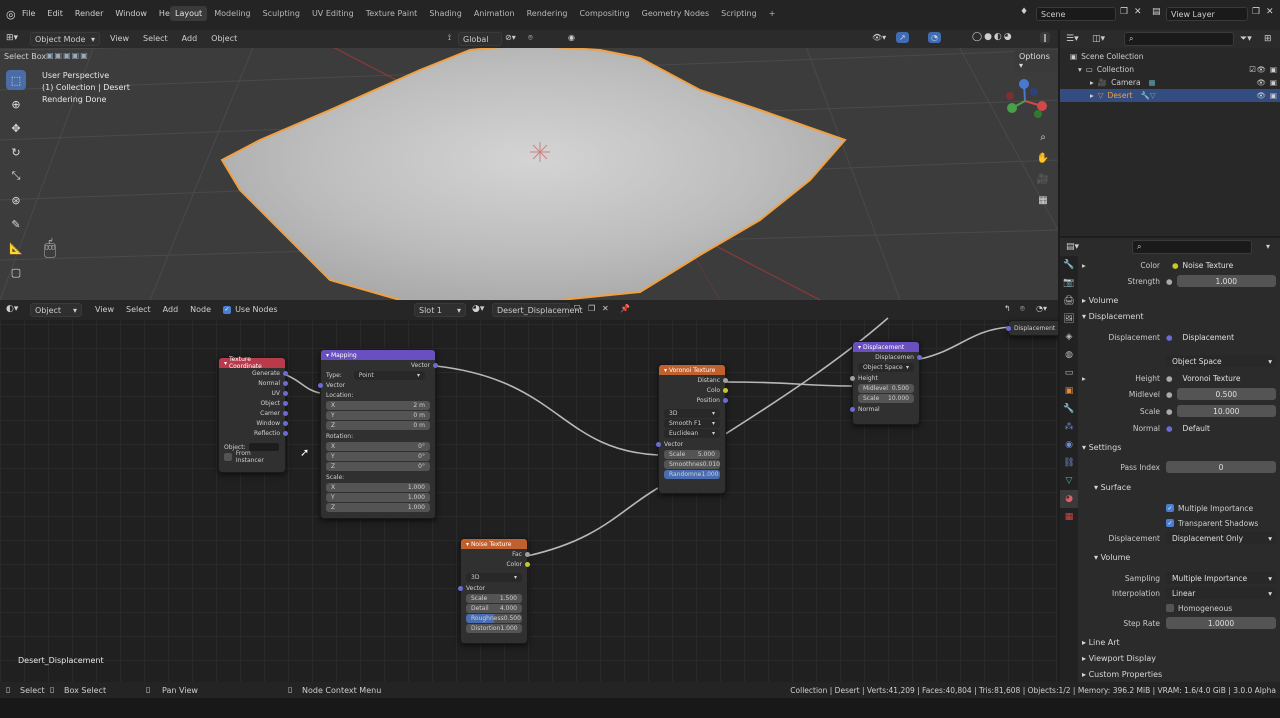 This screenshot has height=718, width=1280. I want to click on tab-layout: Layout, so click(189, 13).